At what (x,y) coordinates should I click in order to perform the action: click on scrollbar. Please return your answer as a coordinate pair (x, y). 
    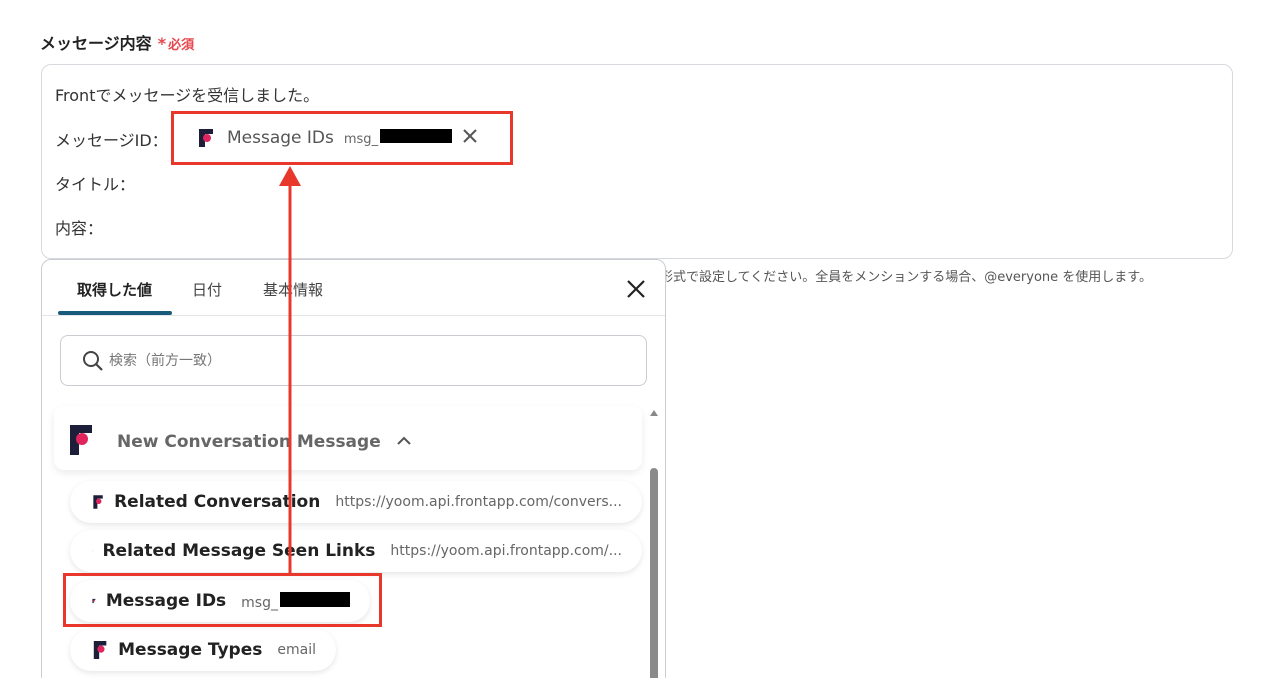
    Looking at the image, I should click on (654, 543).